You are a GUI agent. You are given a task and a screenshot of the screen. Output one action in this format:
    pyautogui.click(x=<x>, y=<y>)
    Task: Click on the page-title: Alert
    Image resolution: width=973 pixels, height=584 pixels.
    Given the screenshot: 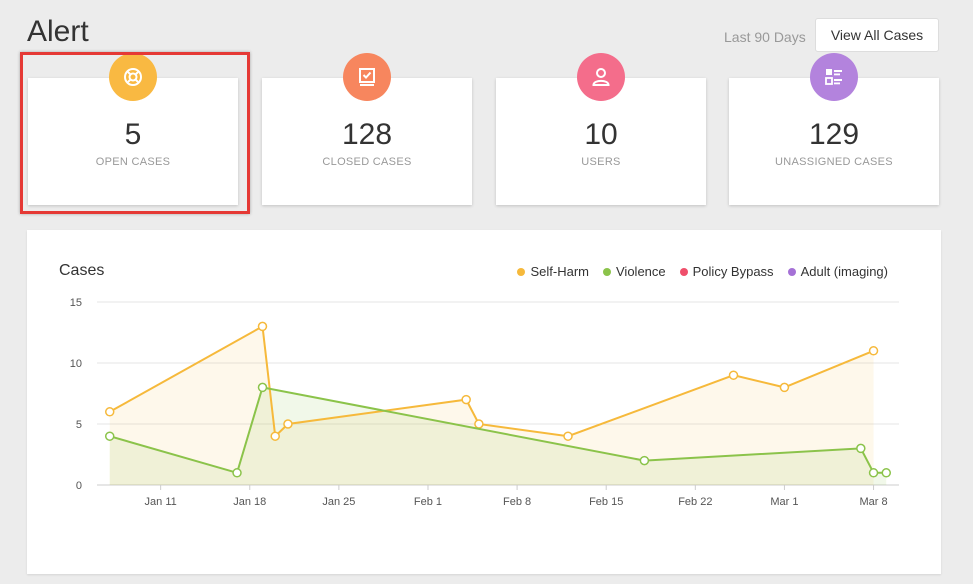 What is the action you would take?
    pyautogui.click(x=58, y=31)
    